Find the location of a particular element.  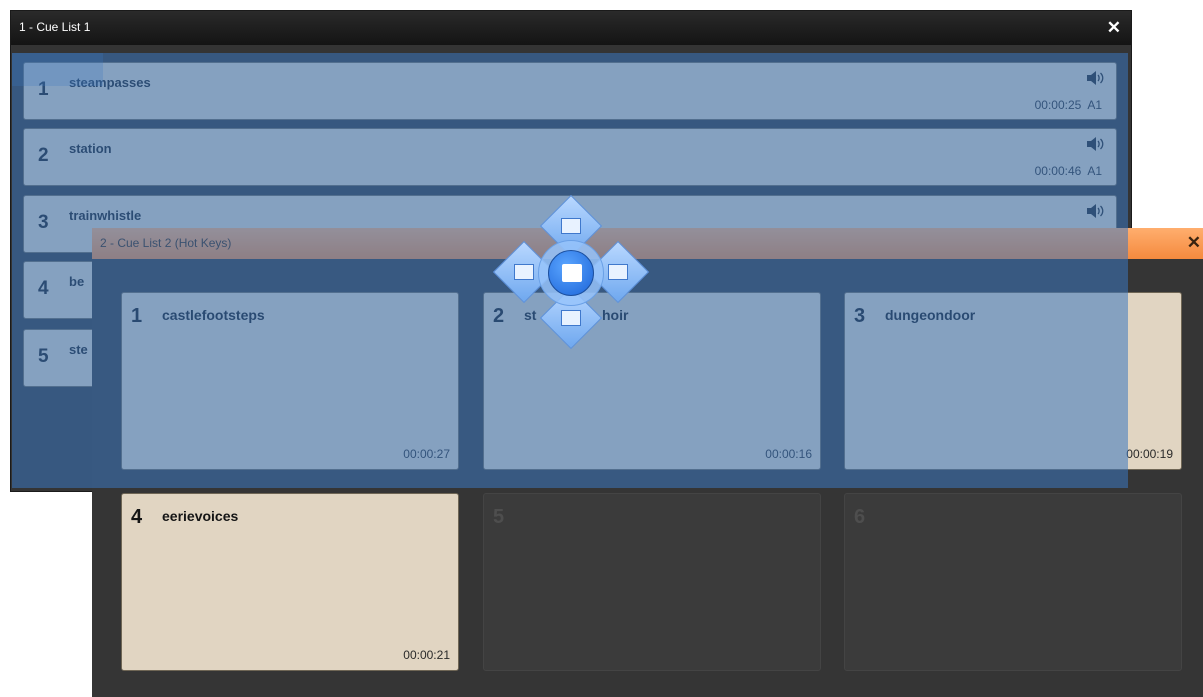

cue-duration: 00:00:25 is located at coordinates (1058, 105).